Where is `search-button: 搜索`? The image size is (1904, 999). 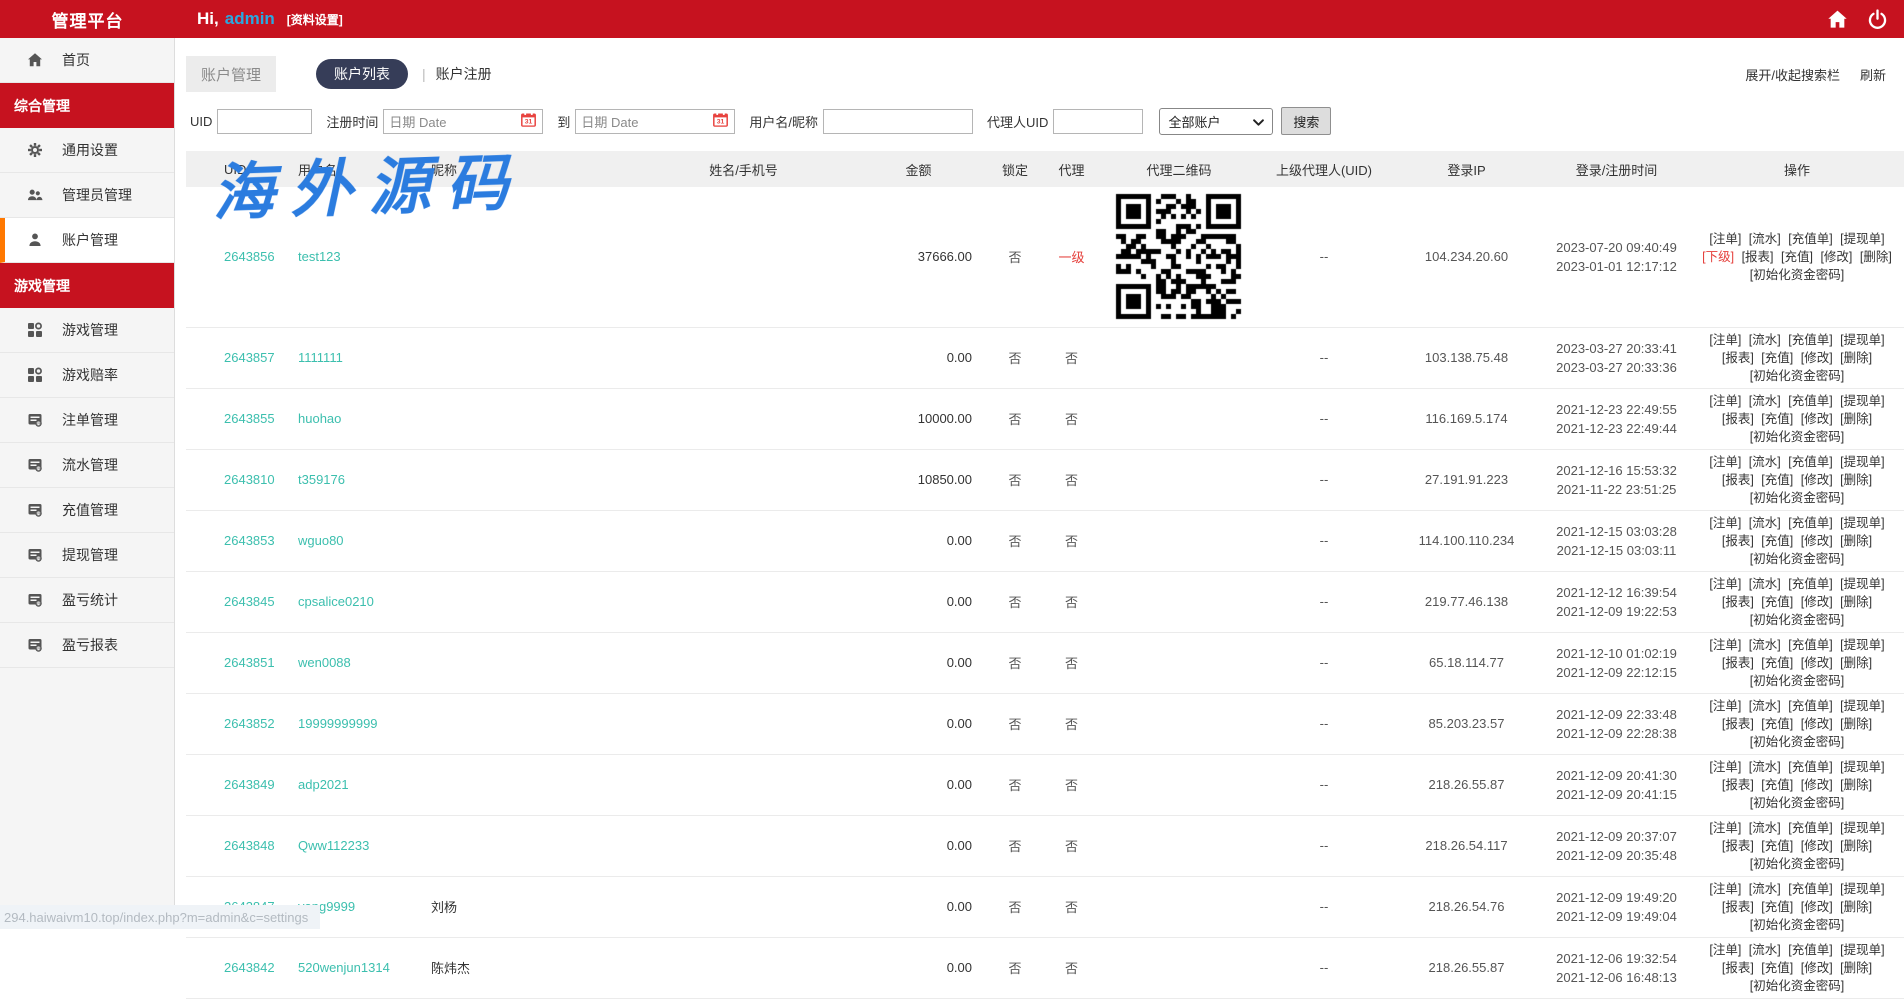 search-button: 搜索 is located at coordinates (1306, 121).